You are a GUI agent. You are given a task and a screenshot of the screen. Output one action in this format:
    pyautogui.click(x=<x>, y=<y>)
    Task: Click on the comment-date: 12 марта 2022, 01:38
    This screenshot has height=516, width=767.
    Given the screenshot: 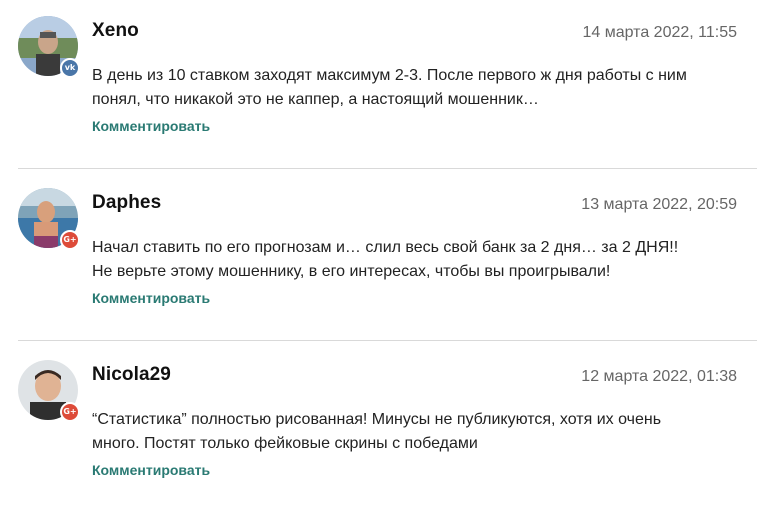 What is the action you would take?
    pyautogui.click(x=659, y=376)
    